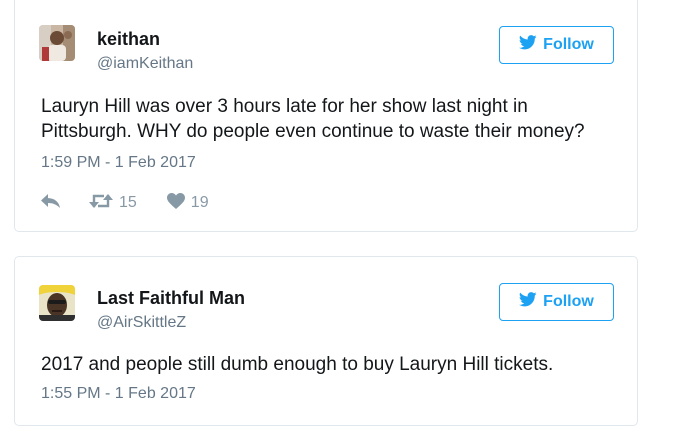  What do you see at coordinates (199, 202) in the screenshot?
I see `like-count: 19` at bounding box center [199, 202].